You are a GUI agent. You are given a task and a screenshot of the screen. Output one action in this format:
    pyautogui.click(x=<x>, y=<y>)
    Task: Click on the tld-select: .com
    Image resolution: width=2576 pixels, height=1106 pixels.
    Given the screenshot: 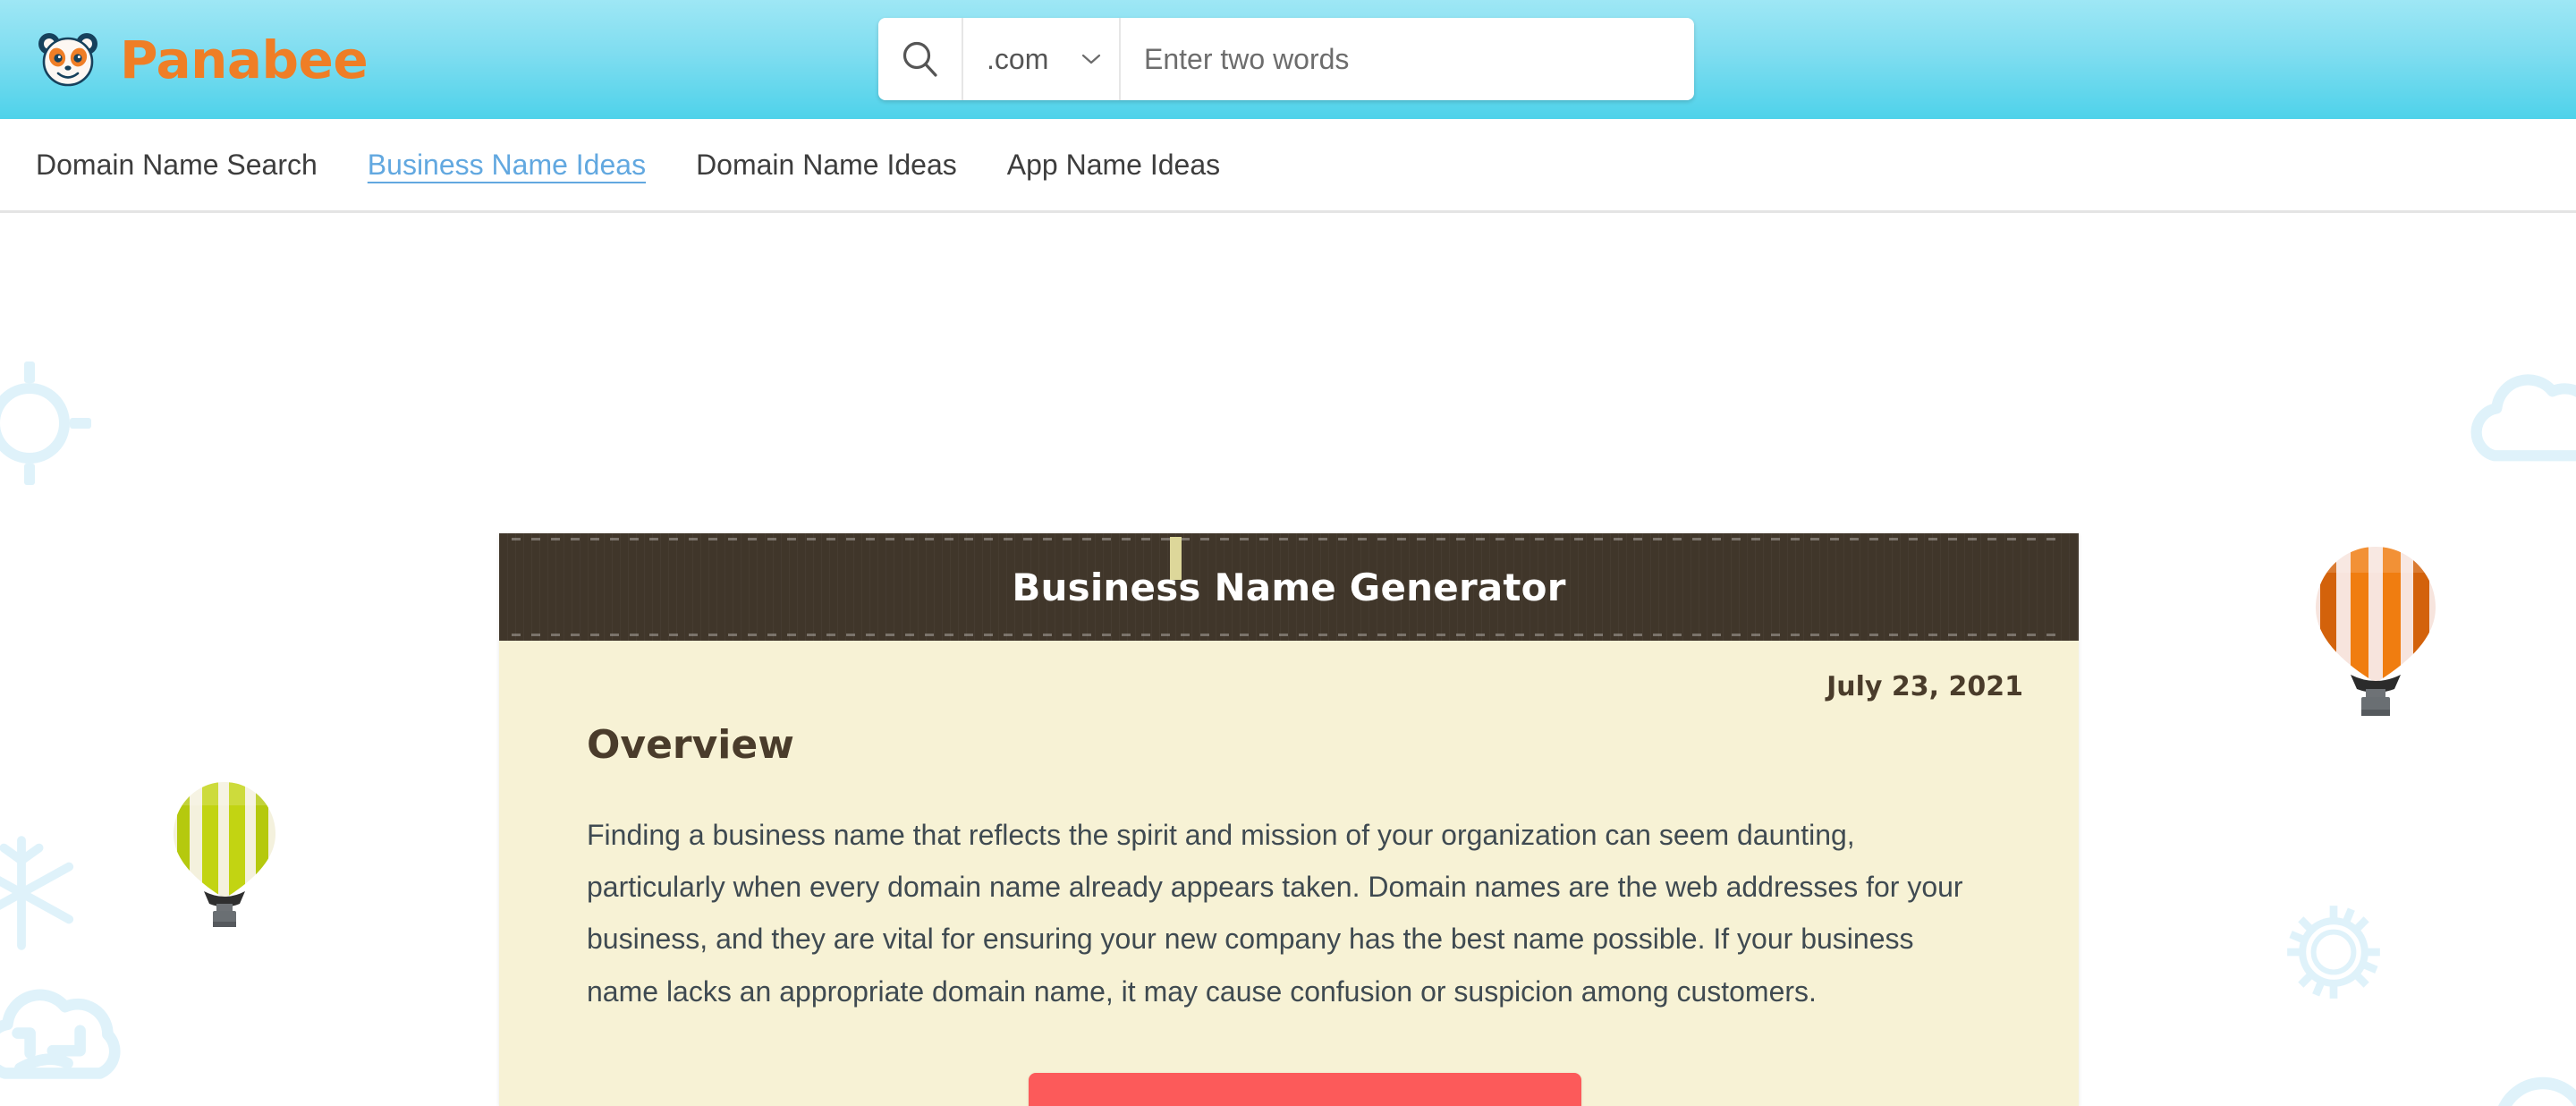 What is the action you would take?
    pyautogui.click(x=1042, y=59)
    